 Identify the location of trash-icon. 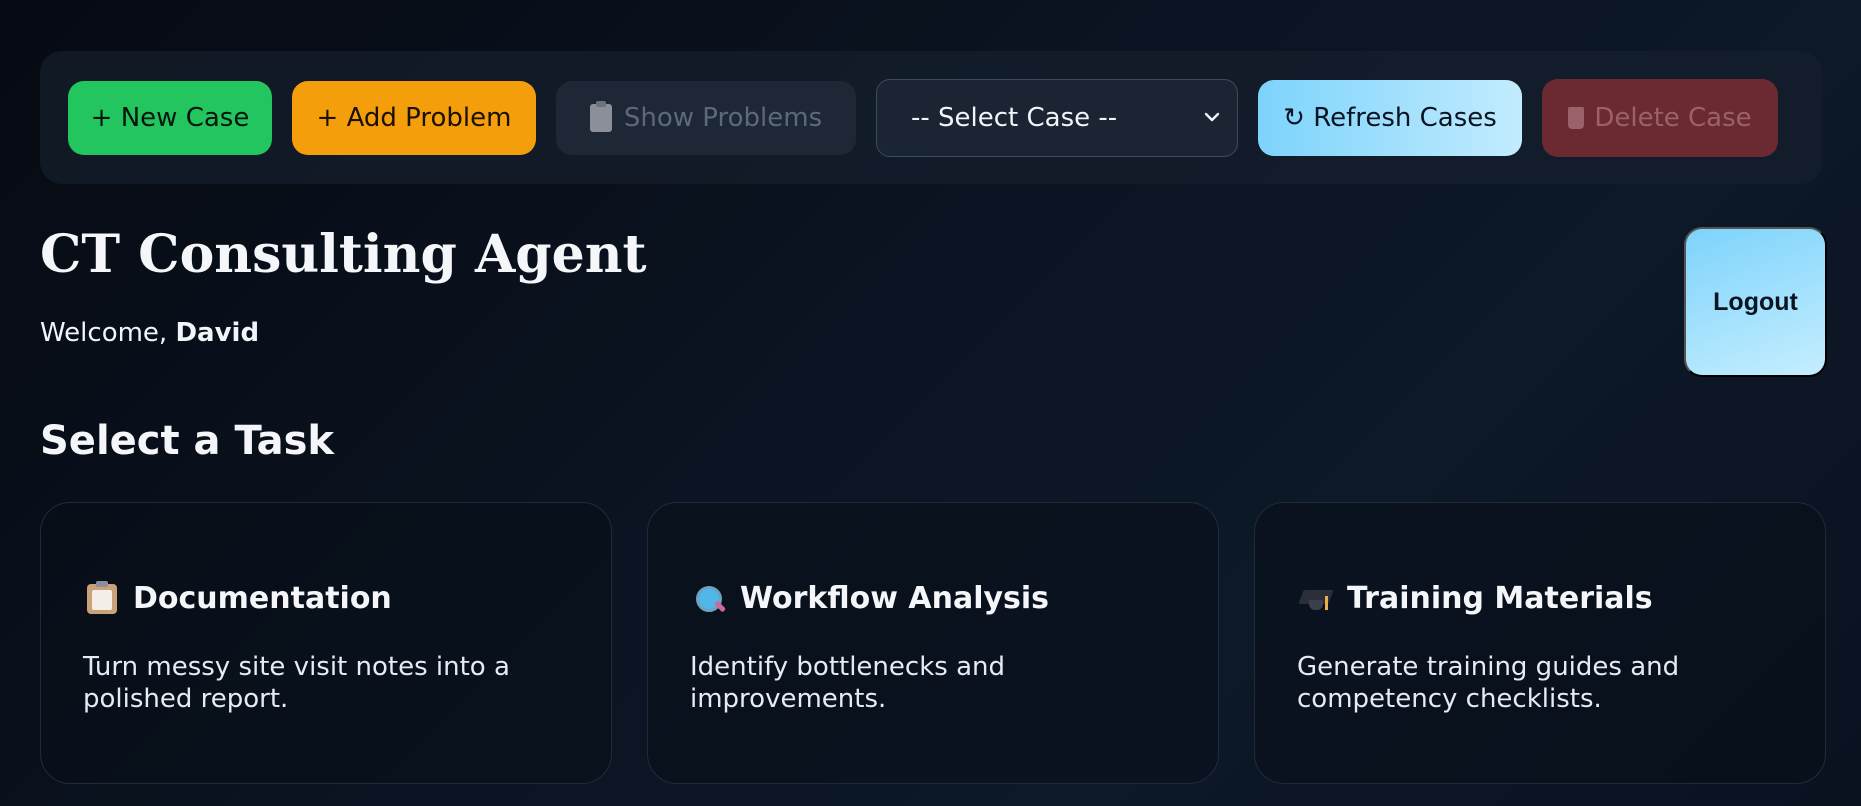
(1576, 118).